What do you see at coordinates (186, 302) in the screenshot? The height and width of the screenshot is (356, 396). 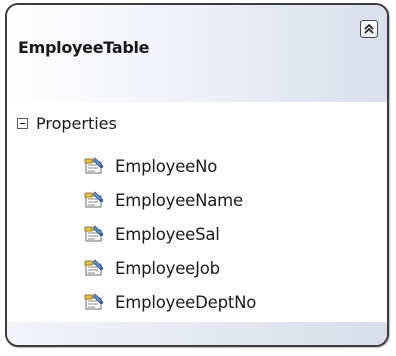 I see `property-label: EmployeeDeptNo` at bounding box center [186, 302].